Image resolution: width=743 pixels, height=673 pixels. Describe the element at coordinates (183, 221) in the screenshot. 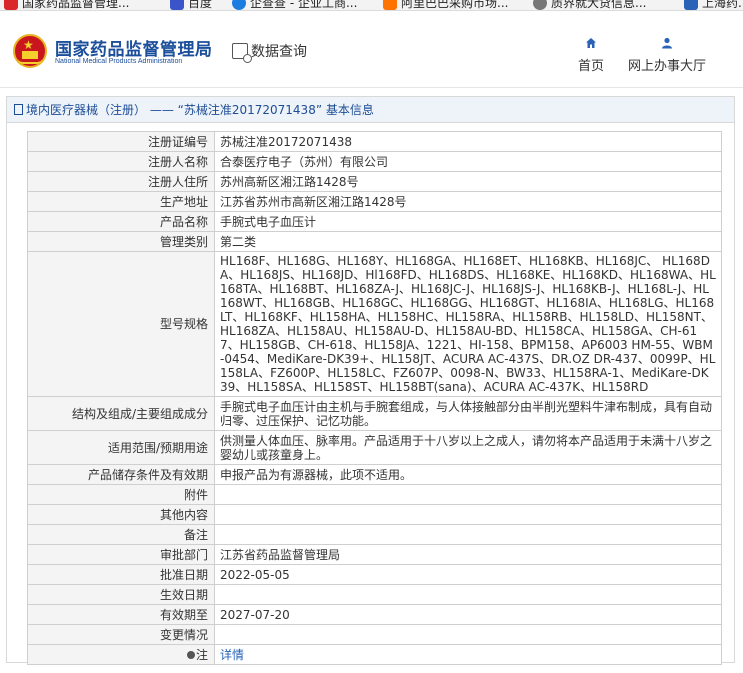

I see `field-label-text: 产品名称` at that location.